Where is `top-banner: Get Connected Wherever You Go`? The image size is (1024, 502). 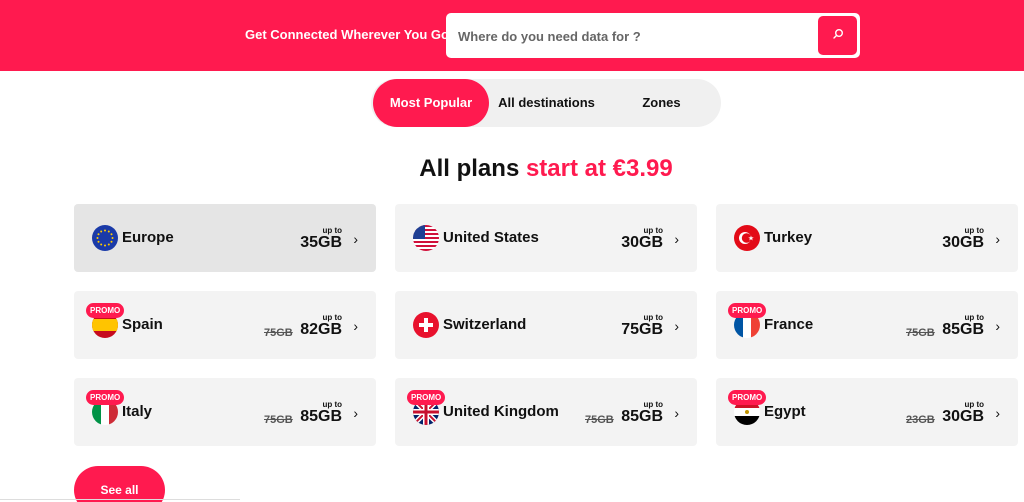 top-banner: Get Connected Wherever You Go is located at coordinates (512, 35).